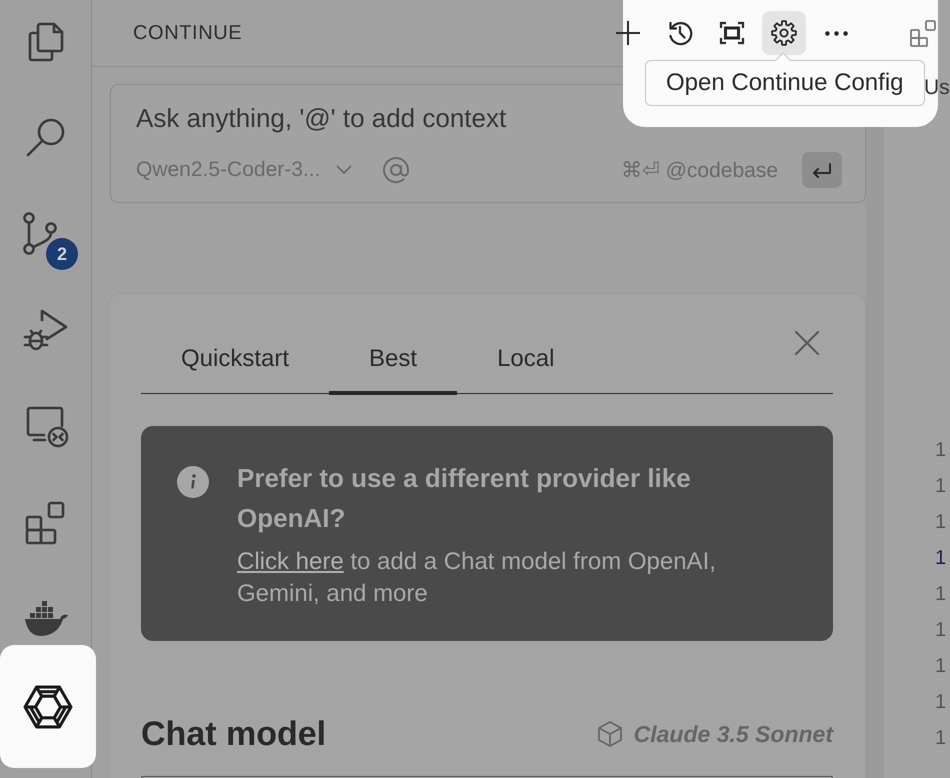 The image size is (950, 778). I want to click on section-heading: Chat model, so click(233, 734).